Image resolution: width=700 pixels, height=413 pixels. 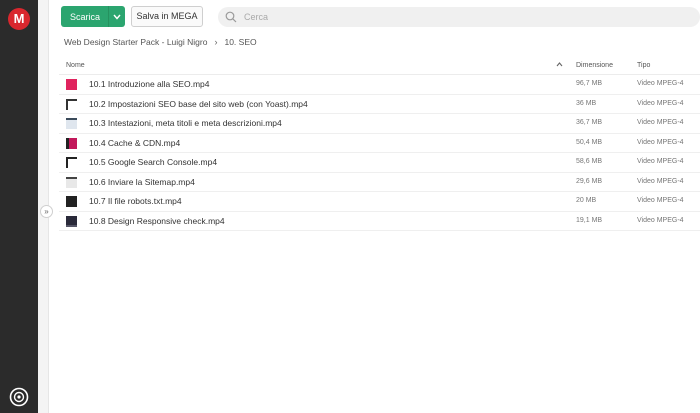 I want to click on search-bar, so click(x=459, y=17).